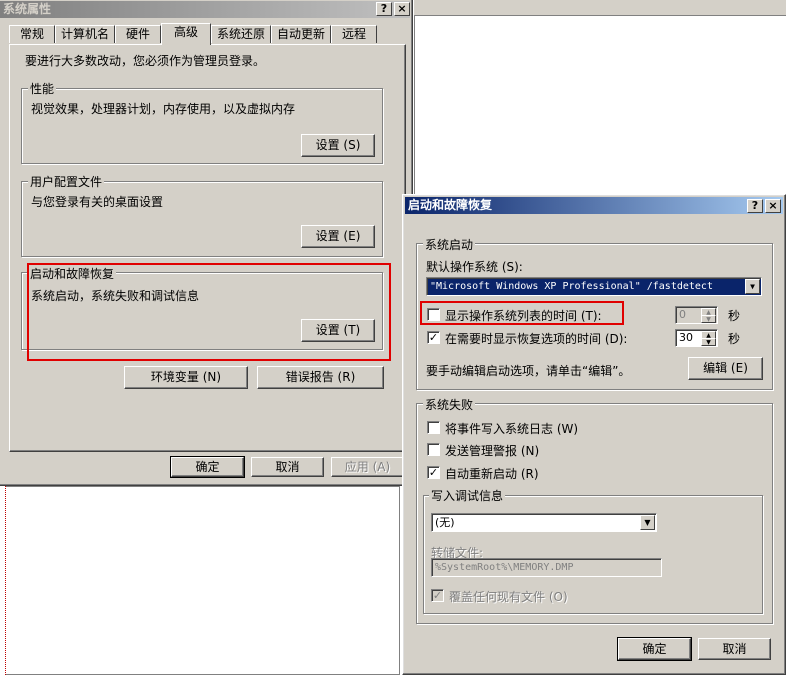 This screenshot has width=786, height=675. I want to click on highlight-box-show-os-list, so click(522, 313).